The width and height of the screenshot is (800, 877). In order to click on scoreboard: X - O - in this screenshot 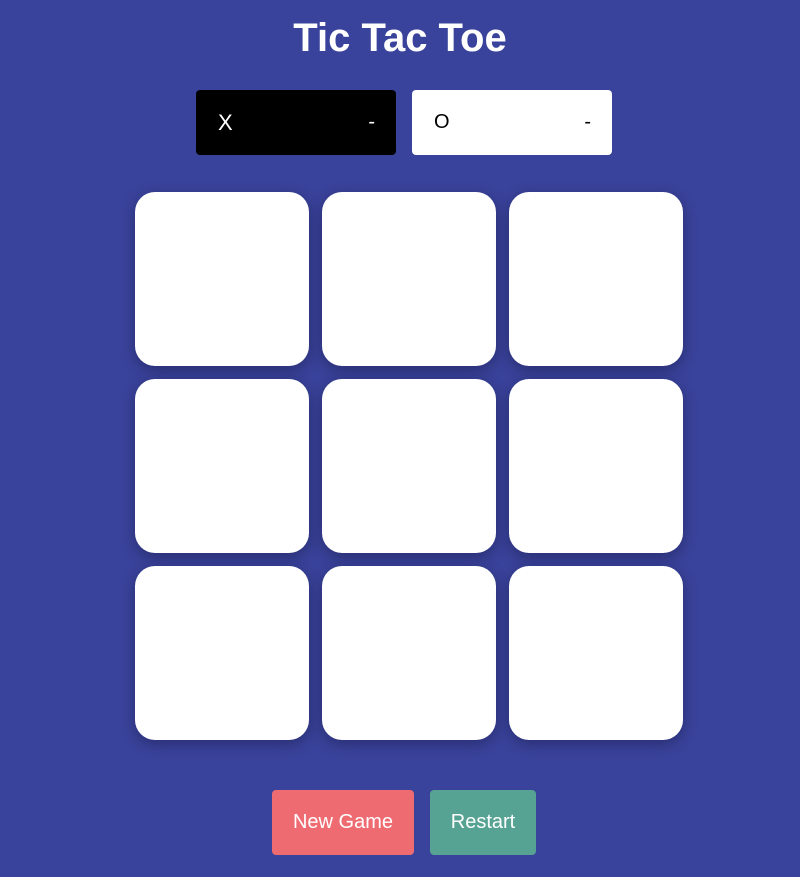, I will do `click(404, 122)`.